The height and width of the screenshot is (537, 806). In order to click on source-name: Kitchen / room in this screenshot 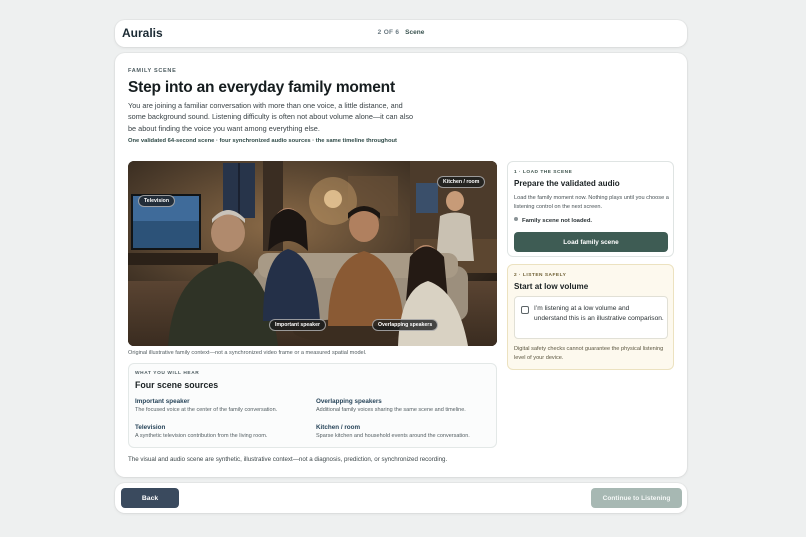, I will do `click(338, 427)`.